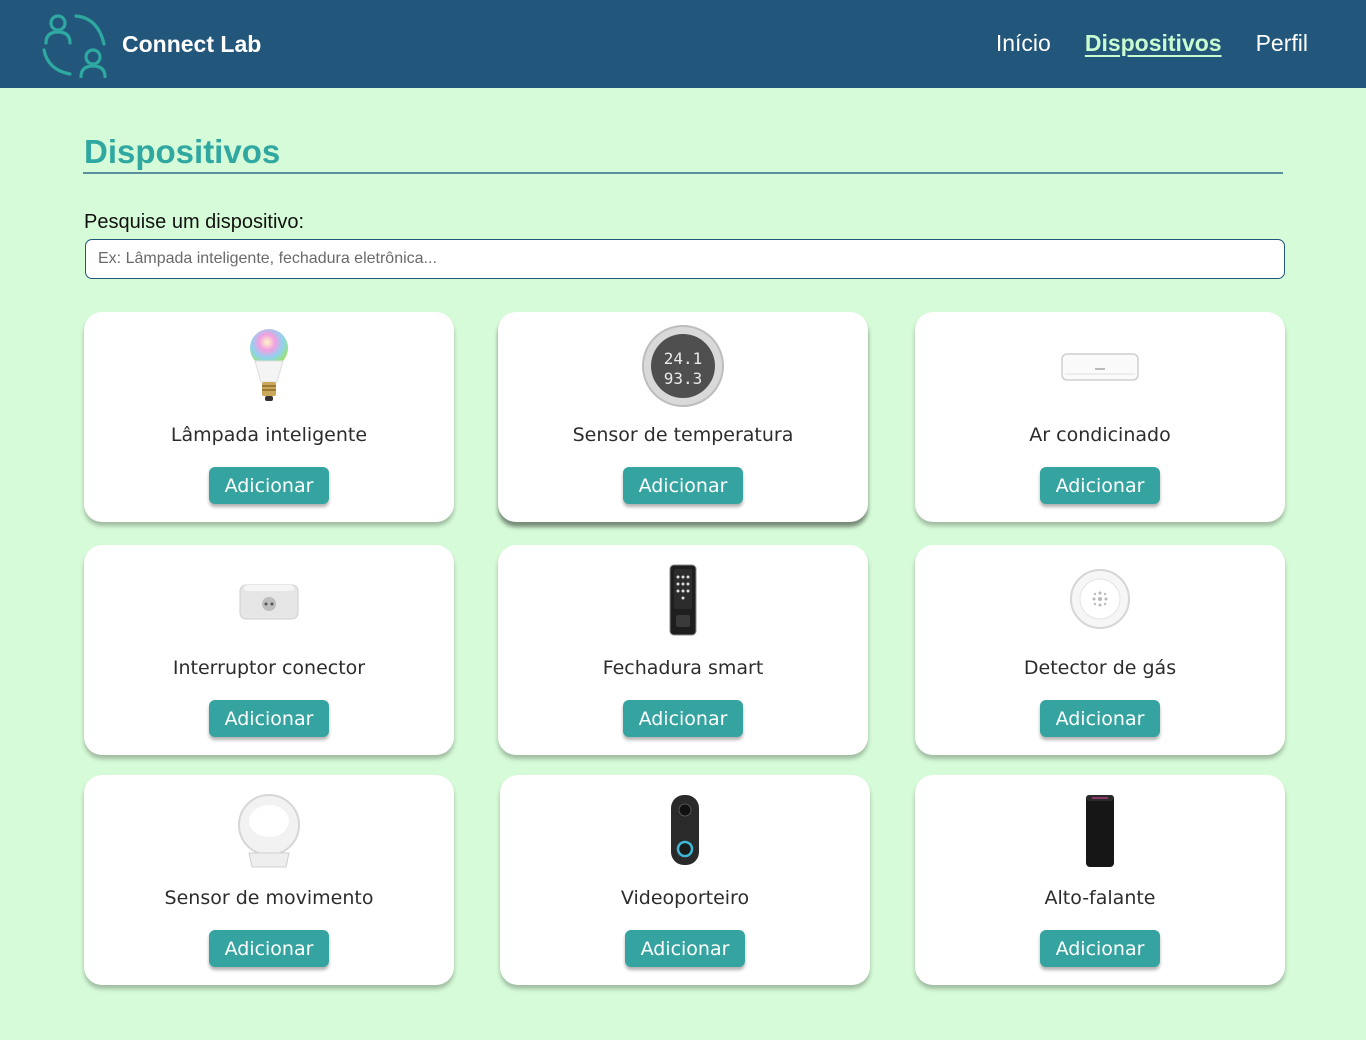 The height and width of the screenshot is (1040, 1366). I want to click on smart-plug-icon, so click(269, 602).